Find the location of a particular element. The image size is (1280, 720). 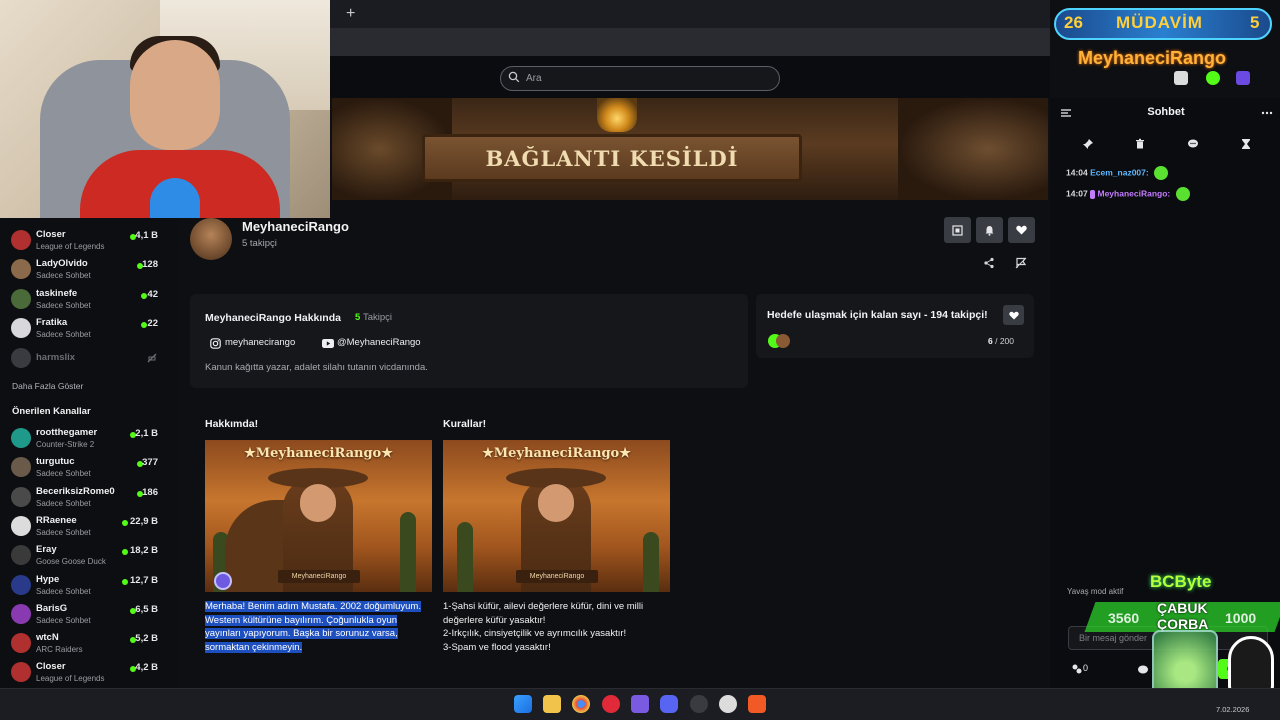

sidebar-item-category: ARC Raiders is located at coordinates (59, 650).